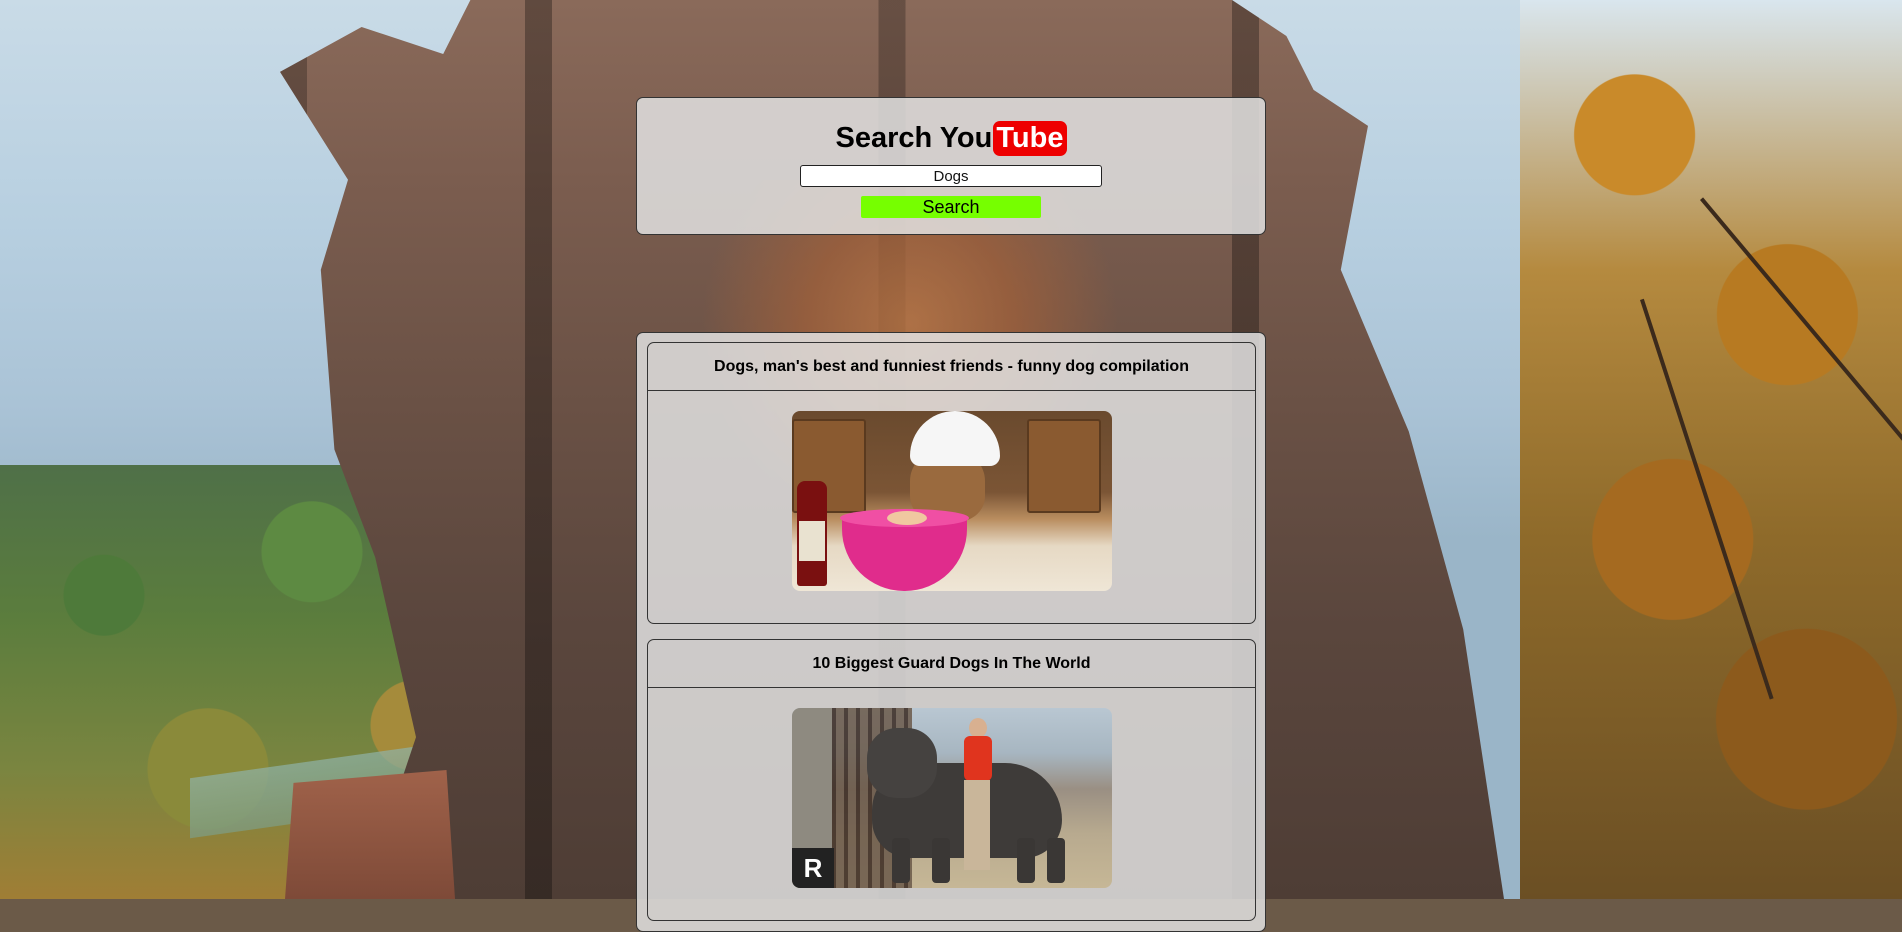  Describe the element at coordinates (951, 664) in the screenshot. I see `video-title: 10 Biggest Guard Dogs In The World` at that location.